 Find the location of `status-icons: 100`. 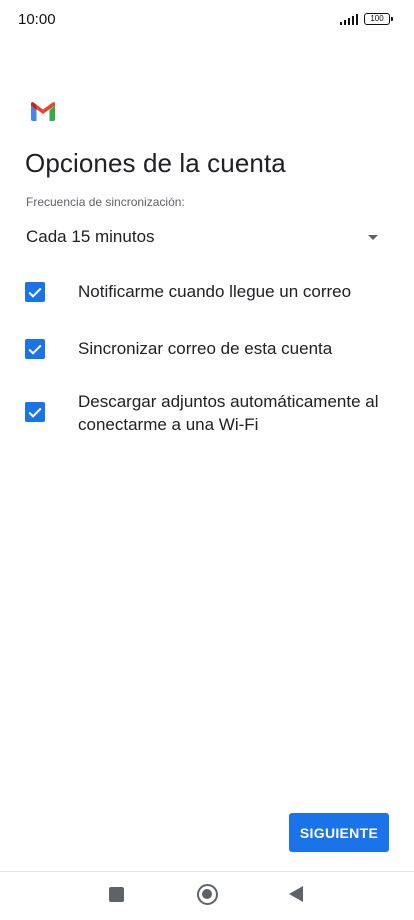

status-icons: 100 is located at coordinates (366, 19).